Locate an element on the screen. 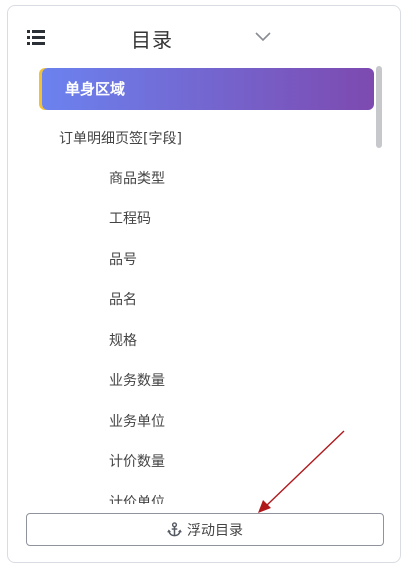 The width and height of the screenshot is (410, 568). toc-field-item: 工程码 is located at coordinates (130, 218).